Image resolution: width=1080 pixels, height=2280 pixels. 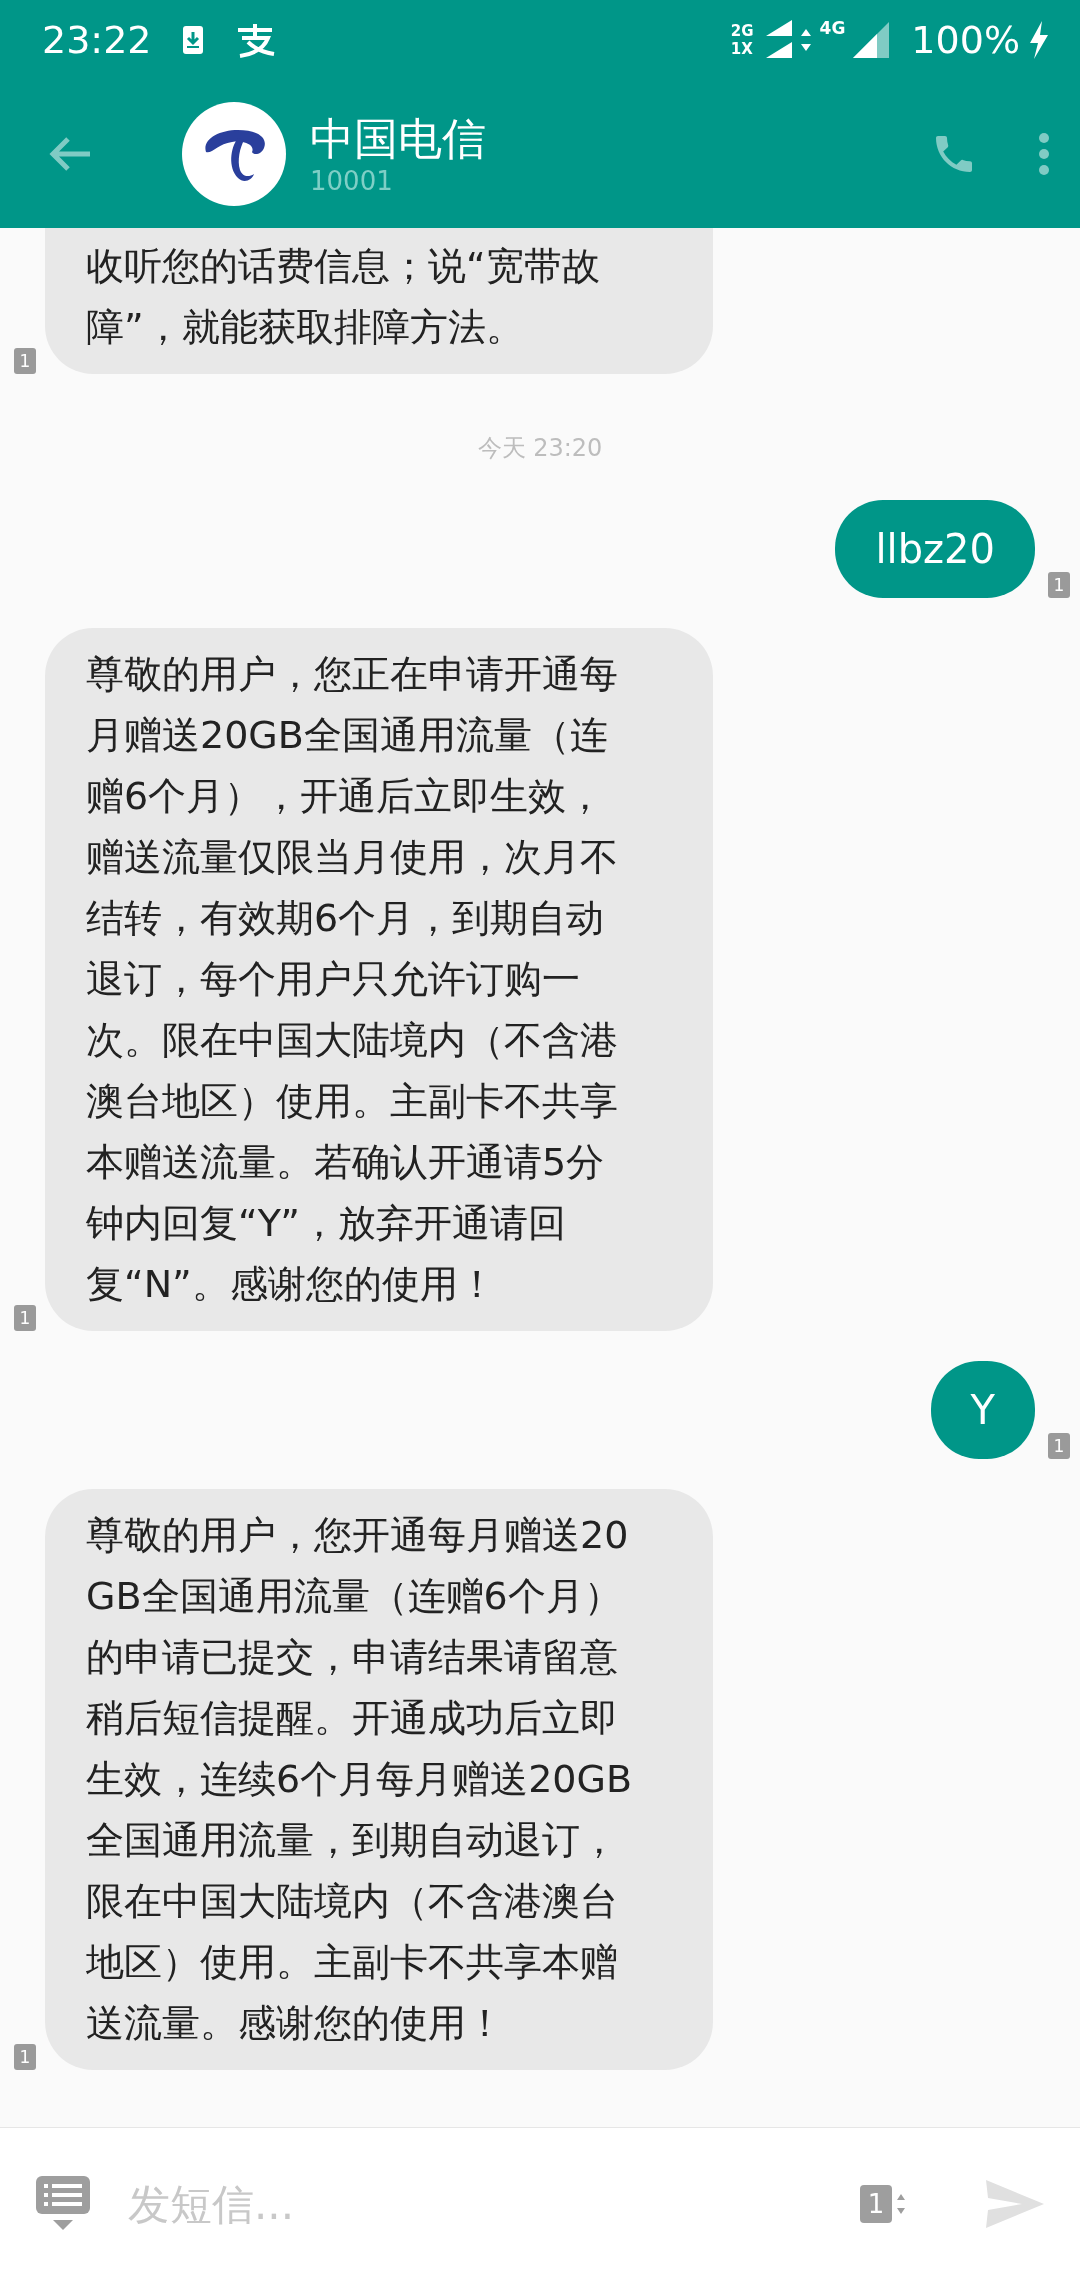 I want to click on network-label: 2G, so click(x=742, y=31).